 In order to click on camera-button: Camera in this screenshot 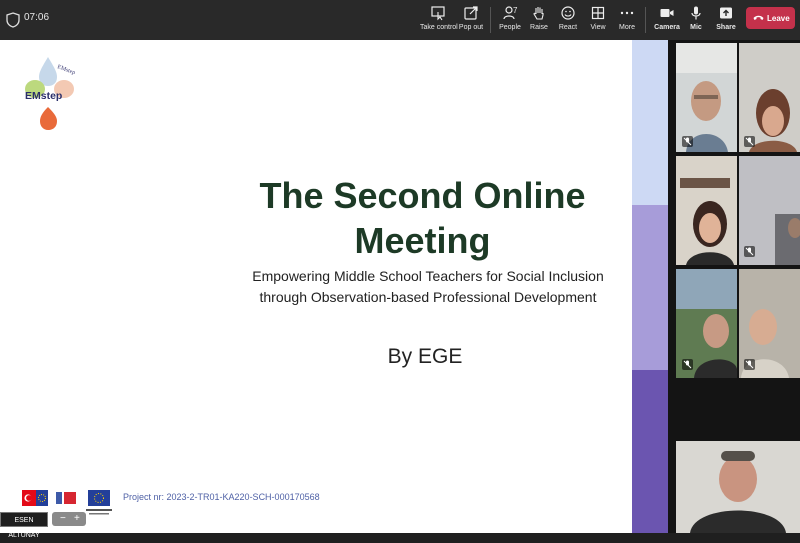, I will do `click(667, 20)`.